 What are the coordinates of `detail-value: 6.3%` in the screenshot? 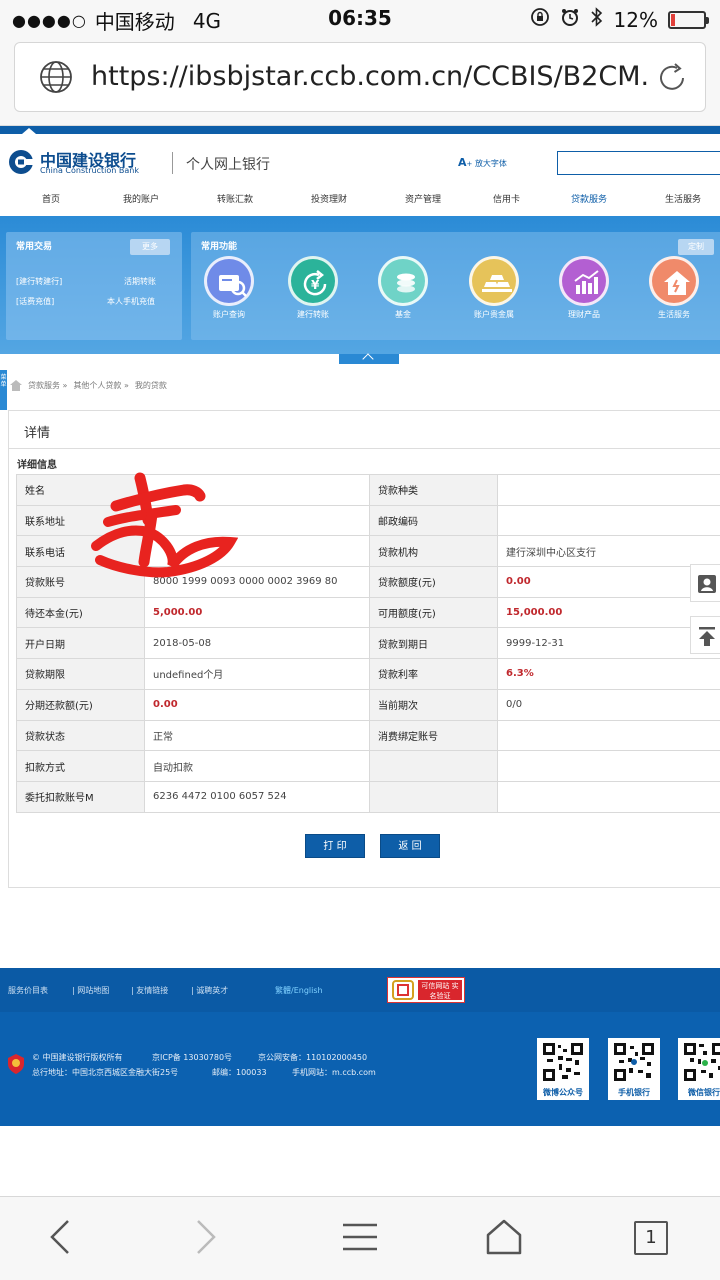 It's located at (608, 674).